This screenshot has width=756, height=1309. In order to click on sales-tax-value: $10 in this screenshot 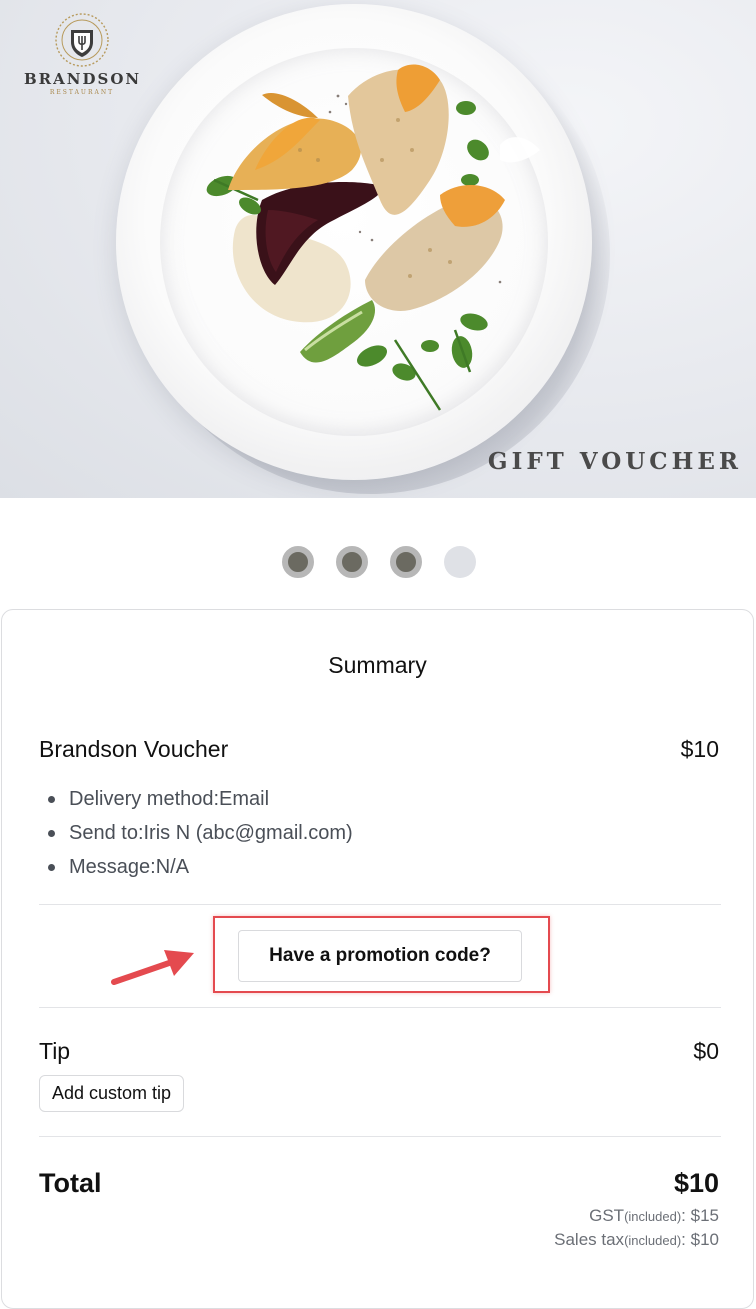, I will do `click(704, 1239)`.